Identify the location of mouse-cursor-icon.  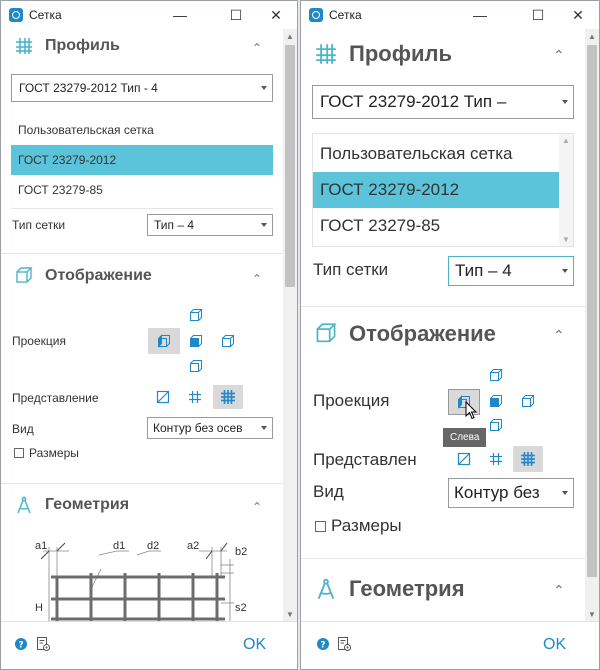
(471, 410).